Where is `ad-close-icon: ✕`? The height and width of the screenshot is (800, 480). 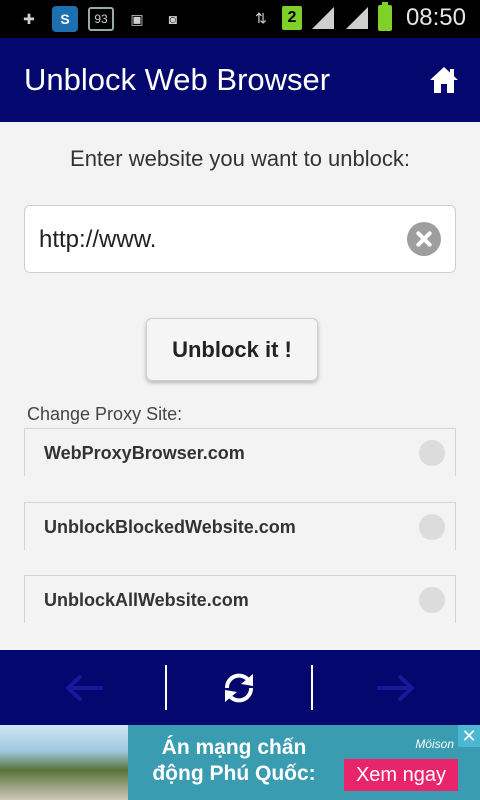
ad-close-icon: ✕ is located at coordinates (469, 736).